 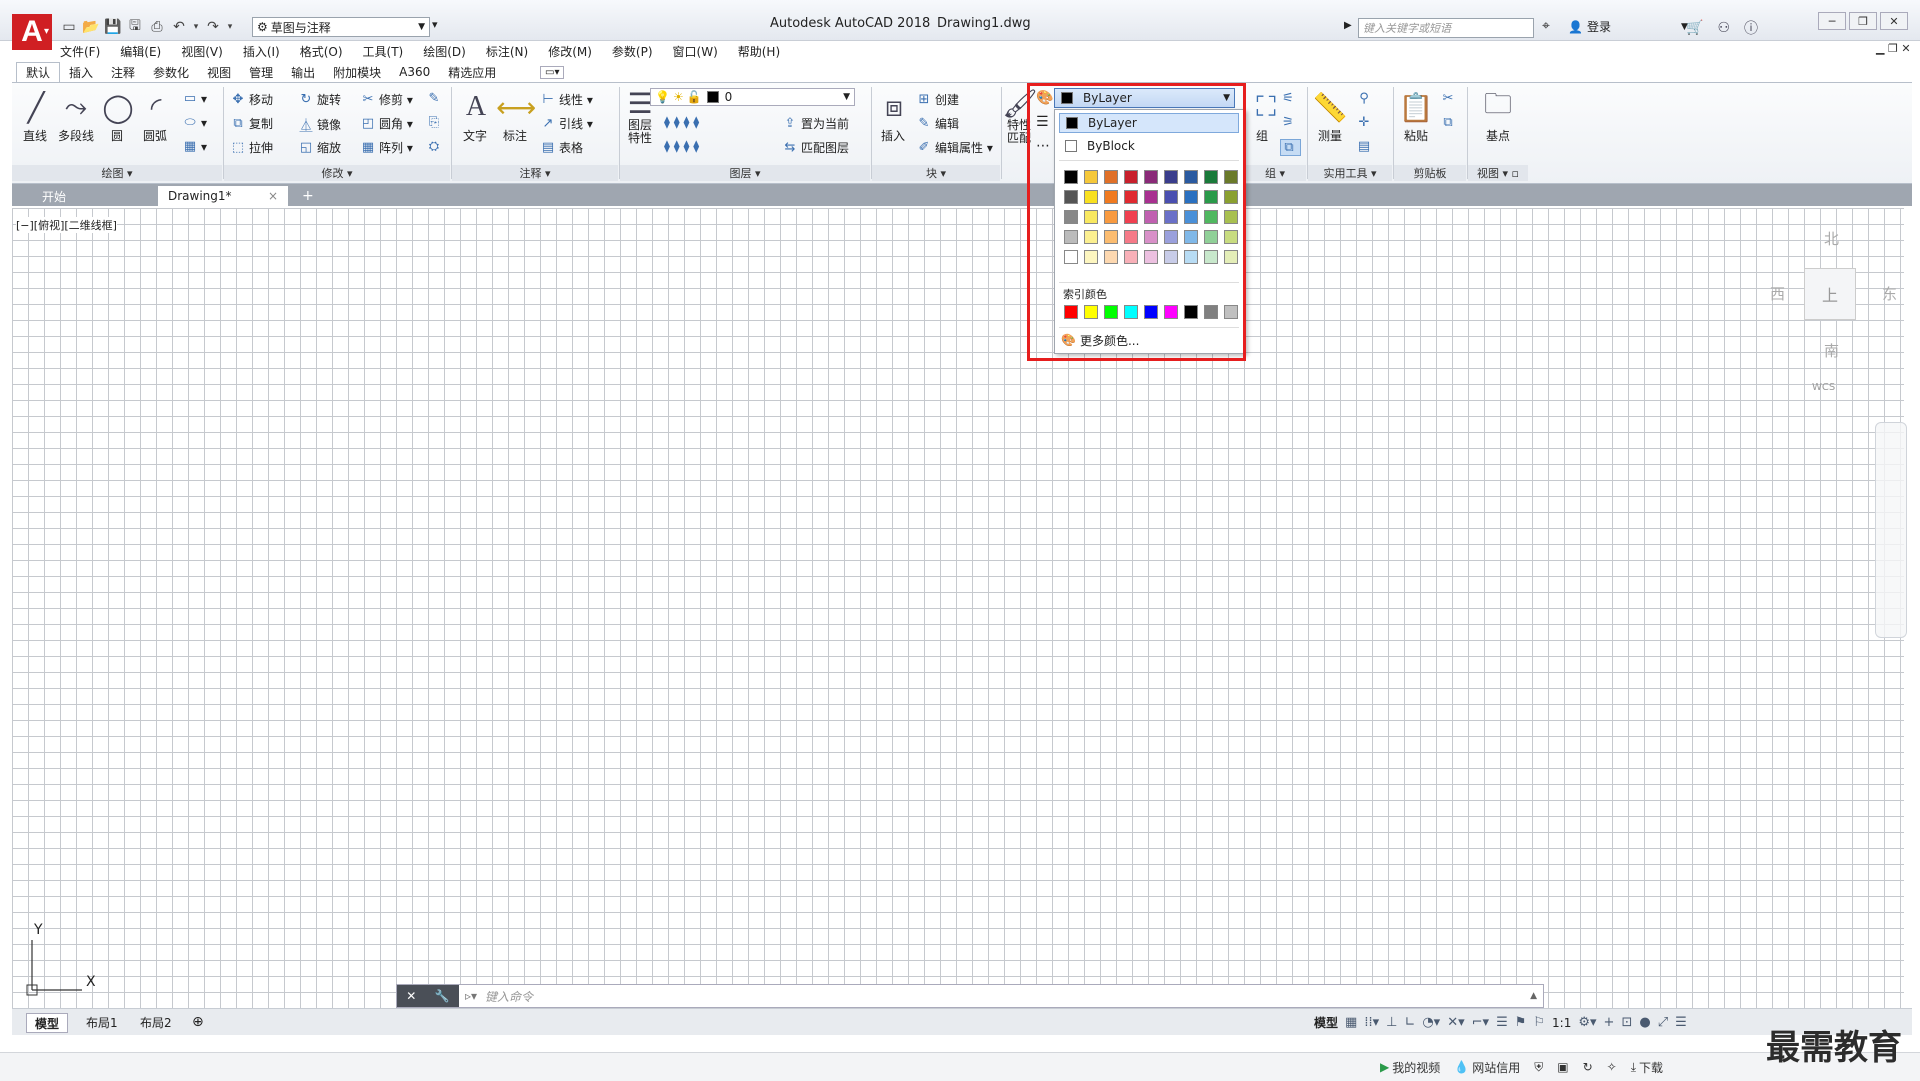 I want to click on ribbon-tab-1: 插入, so click(x=81, y=72).